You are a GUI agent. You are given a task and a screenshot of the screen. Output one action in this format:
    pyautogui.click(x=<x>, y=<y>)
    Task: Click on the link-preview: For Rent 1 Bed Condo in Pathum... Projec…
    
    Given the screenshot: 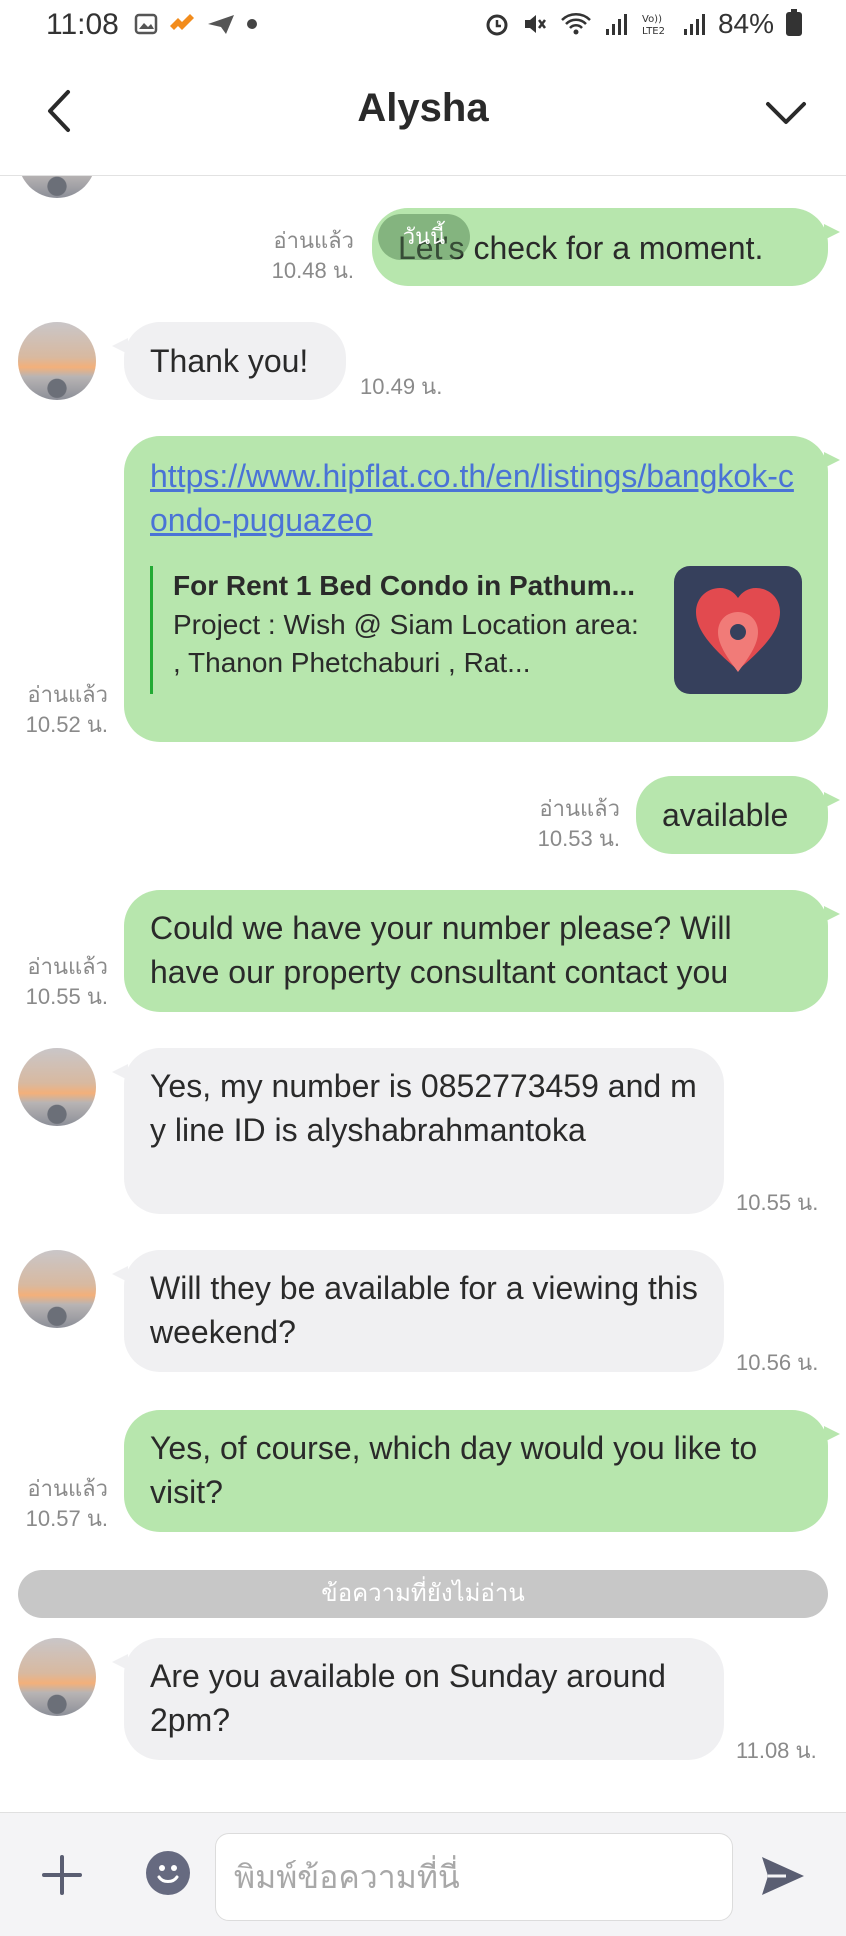 What is the action you would take?
    pyautogui.click(x=476, y=630)
    